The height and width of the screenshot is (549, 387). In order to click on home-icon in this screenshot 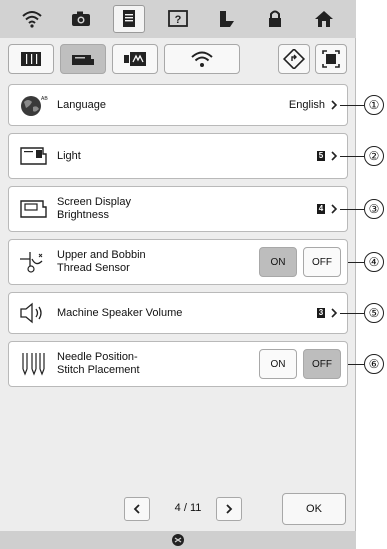, I will do `click(323, 19)`.